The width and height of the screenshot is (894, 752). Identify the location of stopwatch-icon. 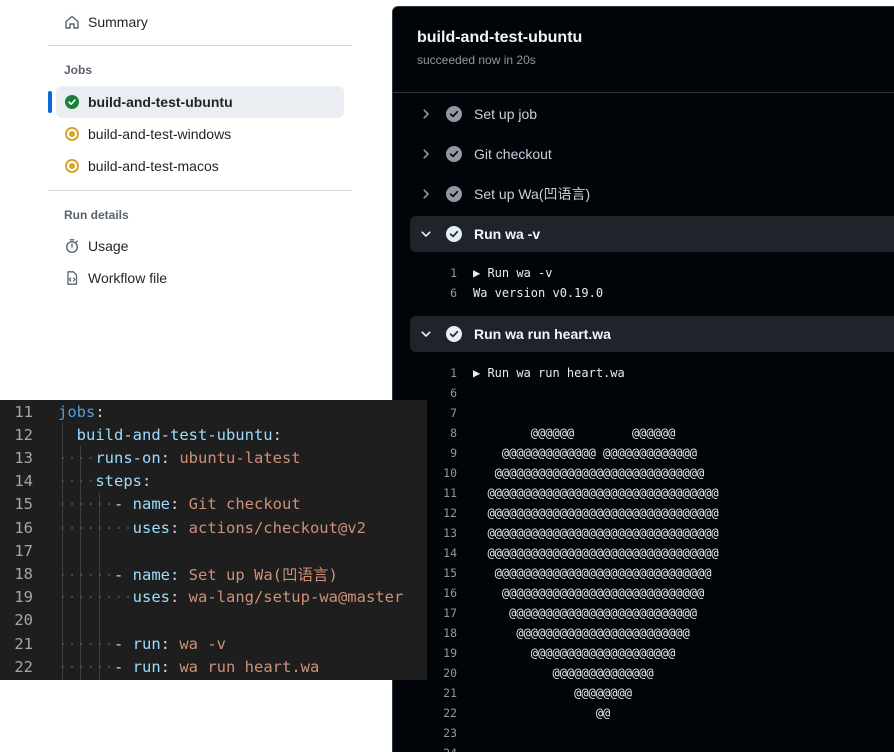
(72, 246).